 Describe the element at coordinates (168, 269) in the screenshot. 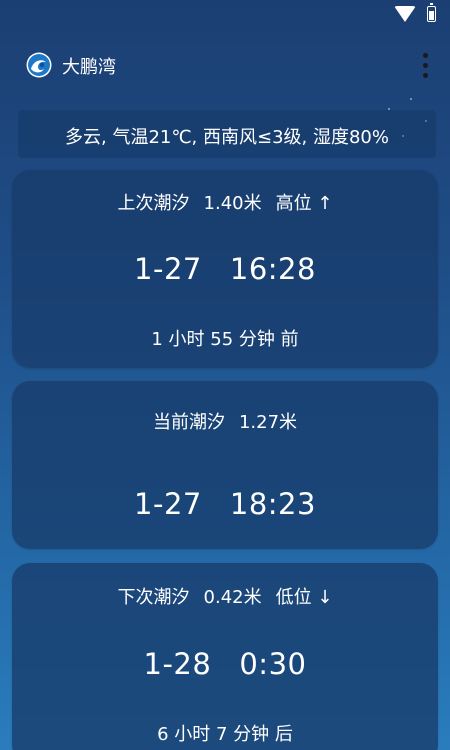

I see `previous-tide-date: 1-27` at that location.